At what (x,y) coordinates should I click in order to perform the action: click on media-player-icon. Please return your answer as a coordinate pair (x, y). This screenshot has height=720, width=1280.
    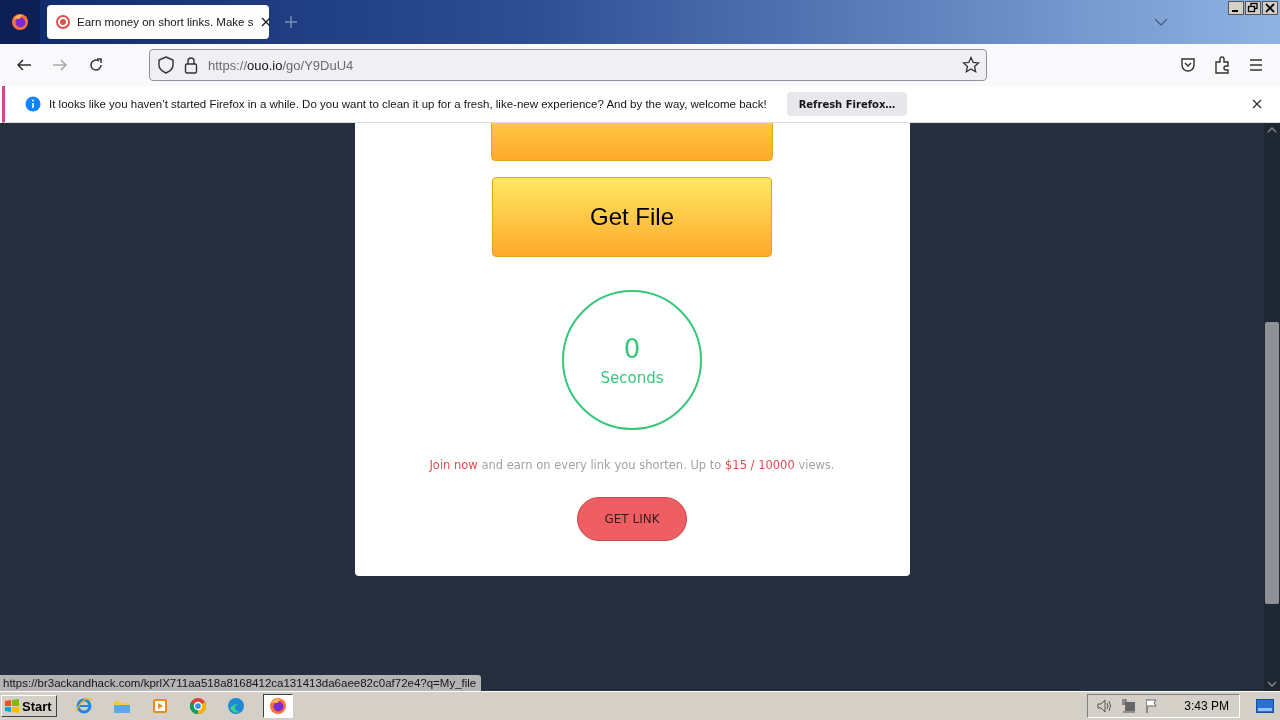
    Looking at the image, I should click on (159, 706).